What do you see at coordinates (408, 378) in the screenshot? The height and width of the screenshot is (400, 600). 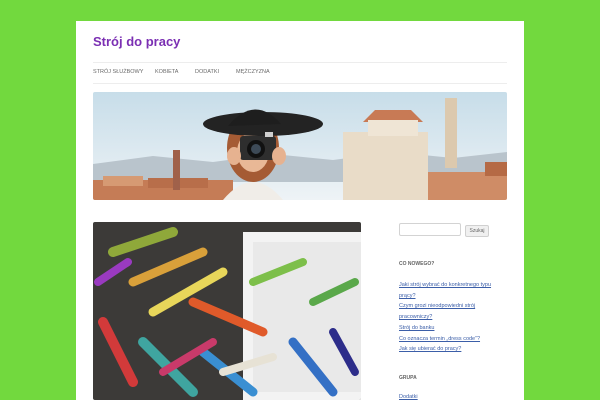 I see `categories-title: GRUPA` at bounding box center [408, 378].